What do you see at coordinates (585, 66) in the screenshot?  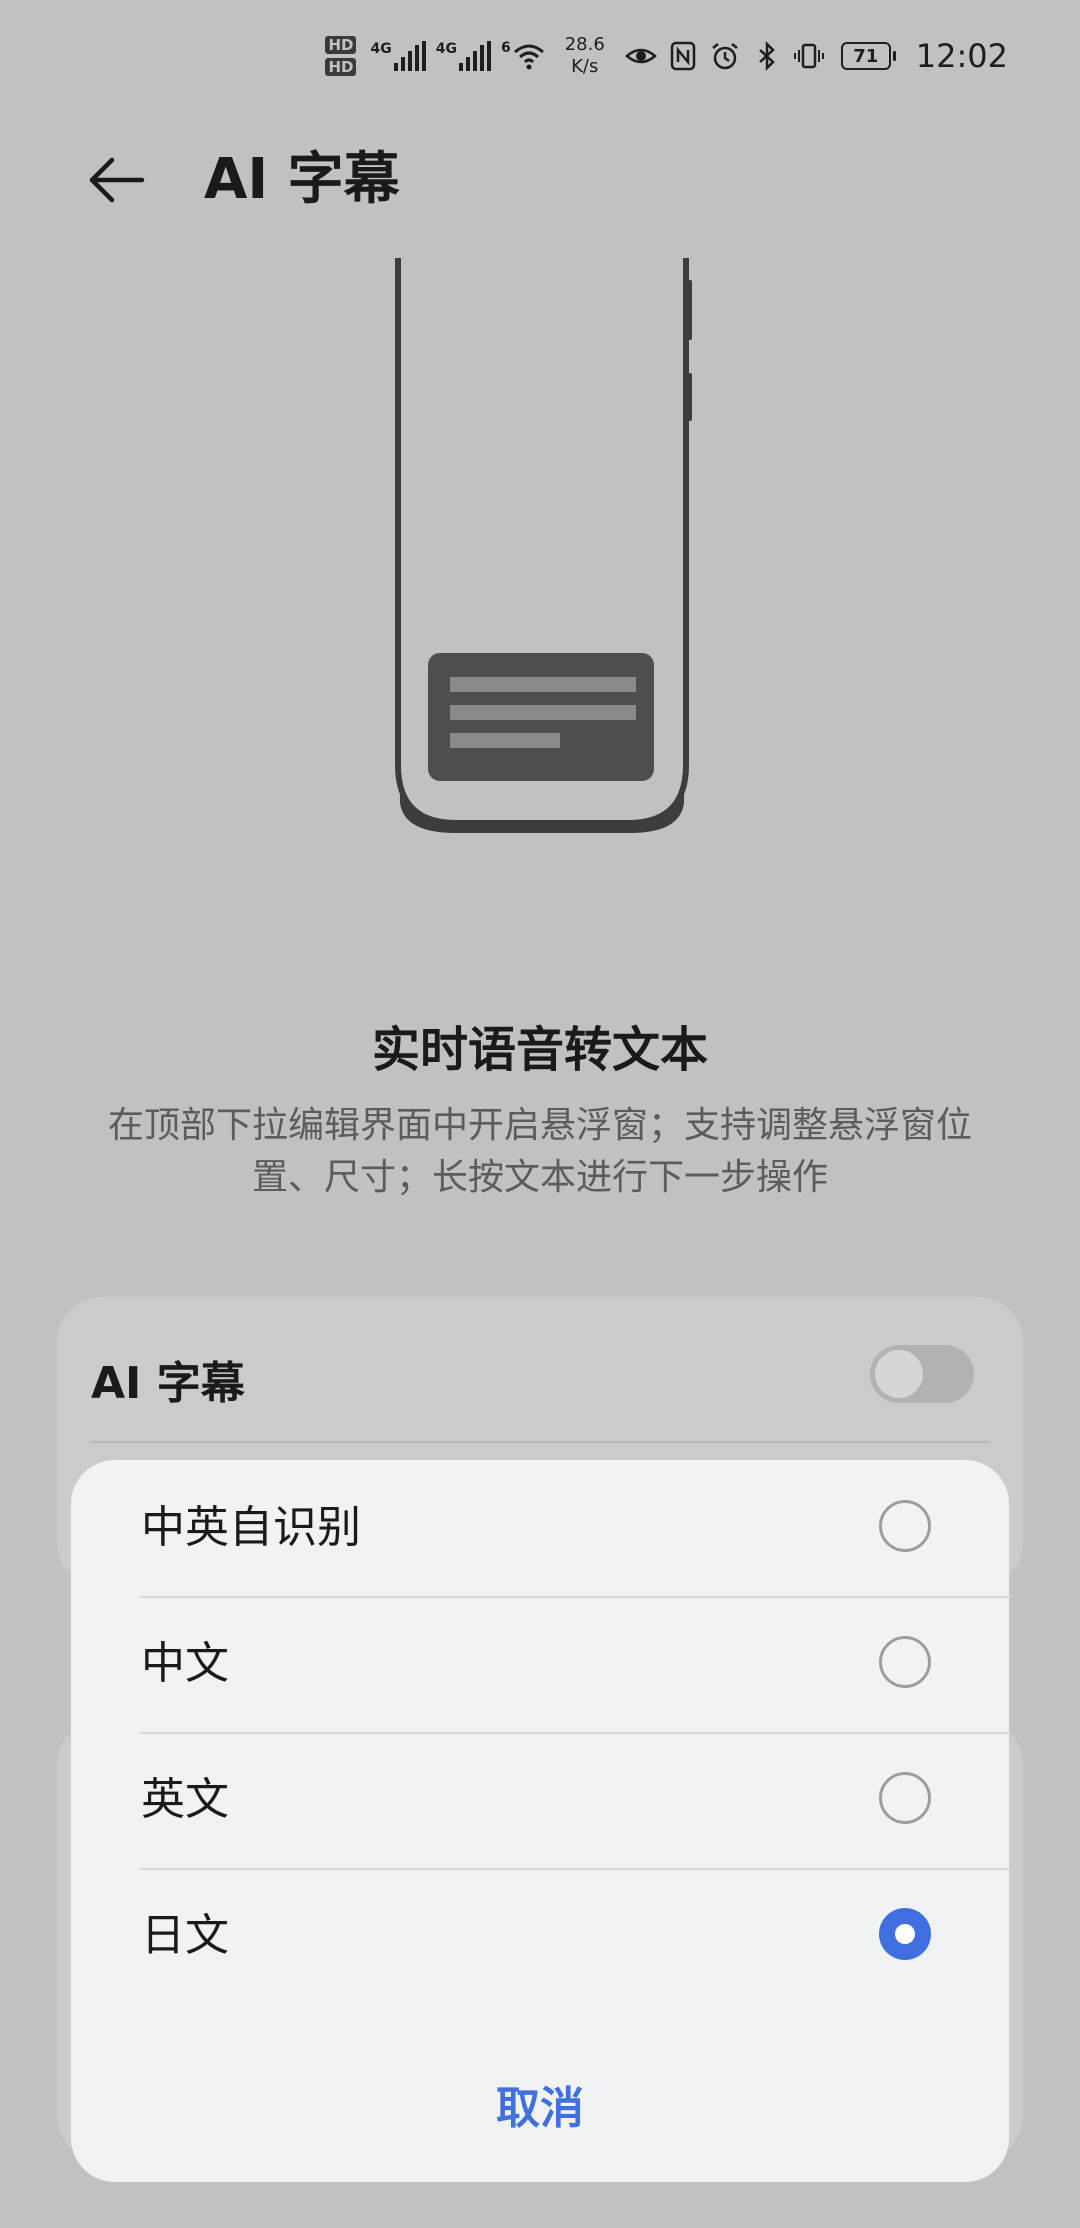 I see `speed-unit: K/s` at bounding box center [585, 66].